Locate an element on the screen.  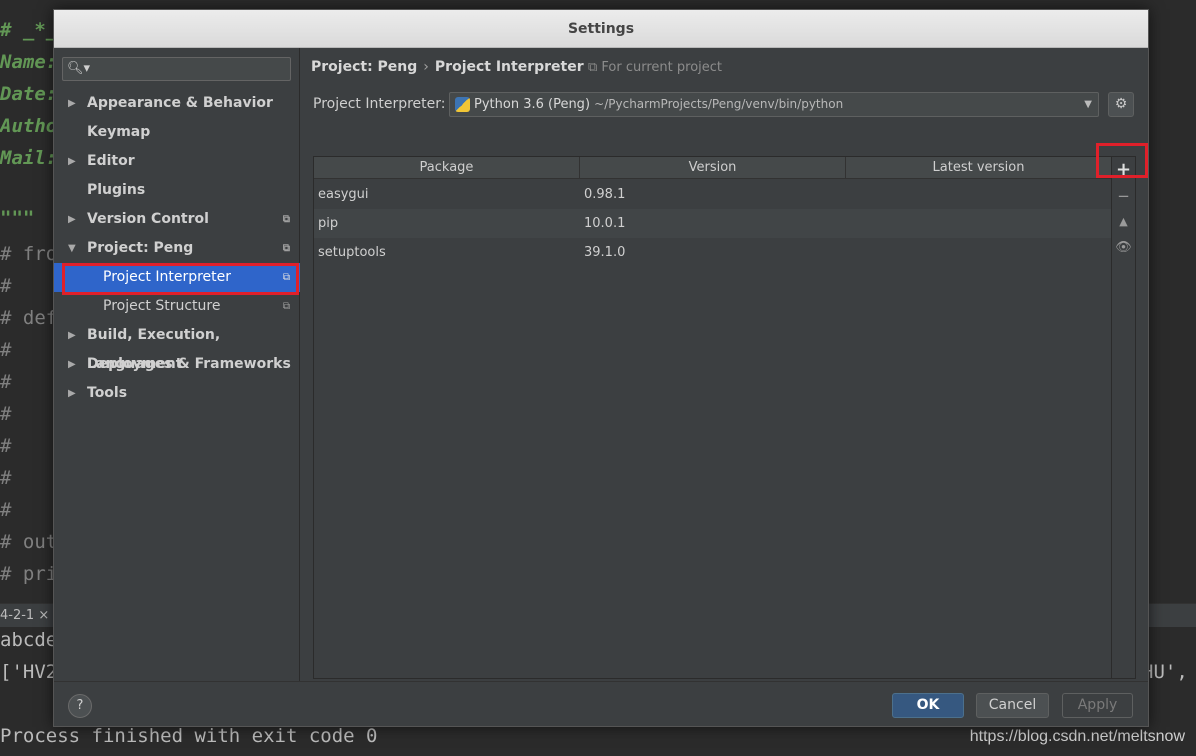
table-header: Package Version Latest version is located at coordinates (712, 168).